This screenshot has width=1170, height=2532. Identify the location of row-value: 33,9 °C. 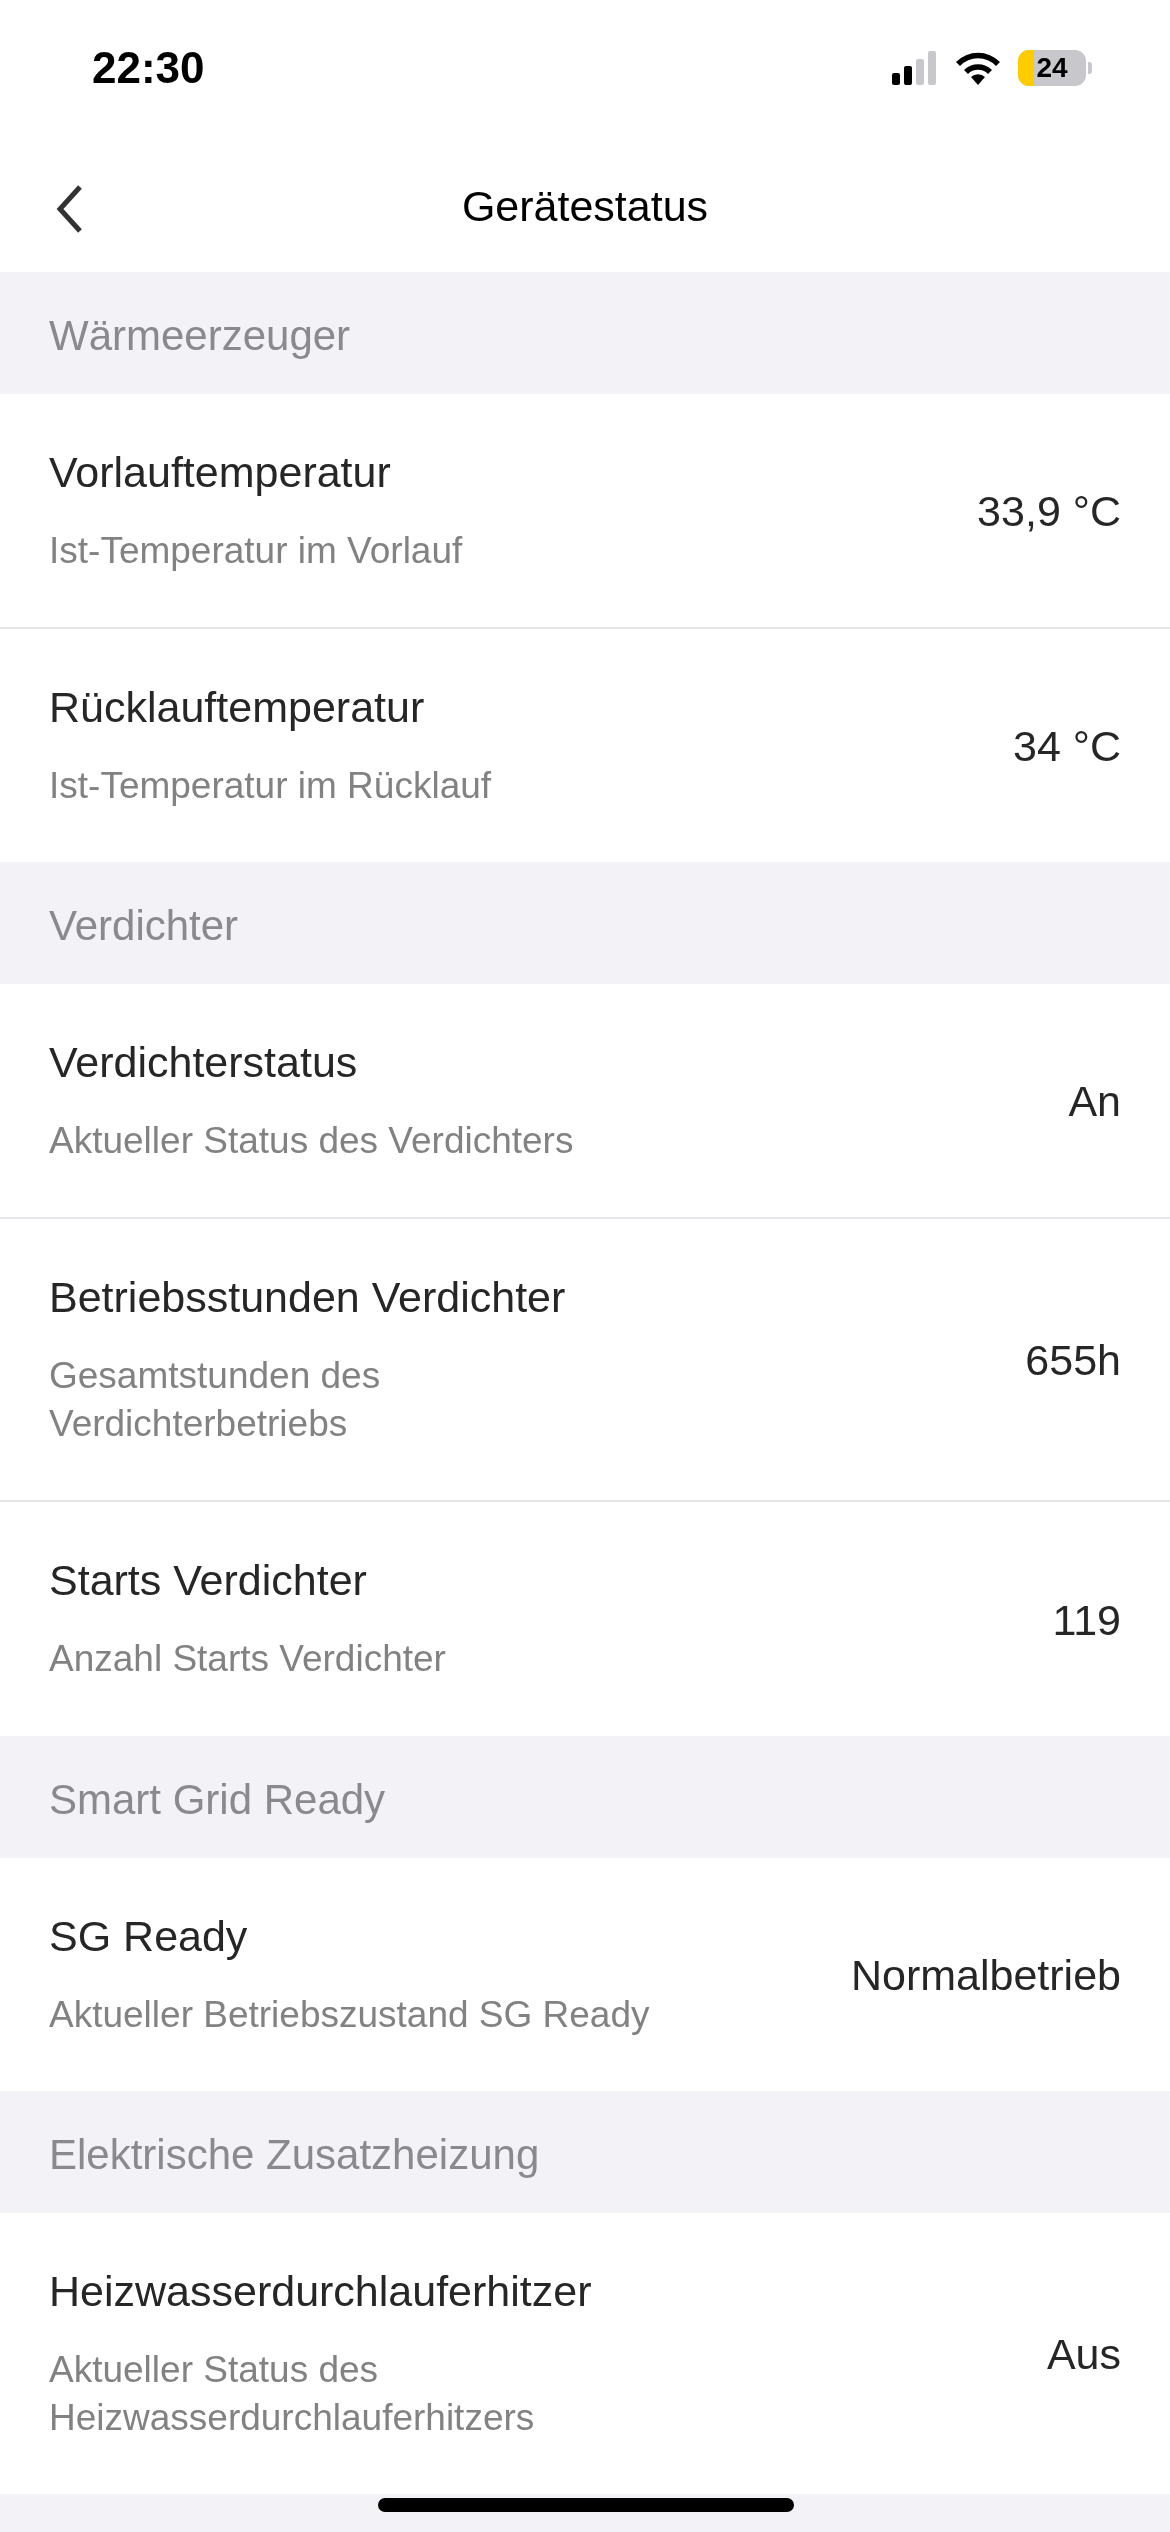
(1049, 512).